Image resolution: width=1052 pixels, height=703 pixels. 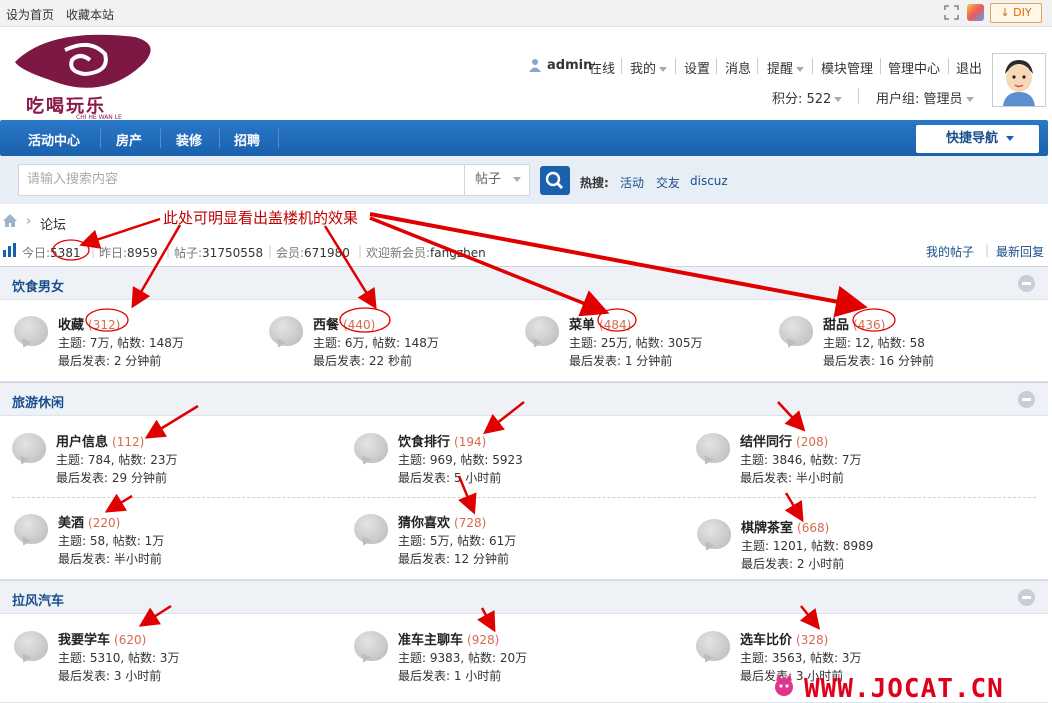 What do you see at coordinates (650, 342) in the screenshot?
I see `forum-item: 菜单 (484) 主题: 25万, 帖数: 305万 最后发表: 1 分钟前` at bounding box center [650, 342].